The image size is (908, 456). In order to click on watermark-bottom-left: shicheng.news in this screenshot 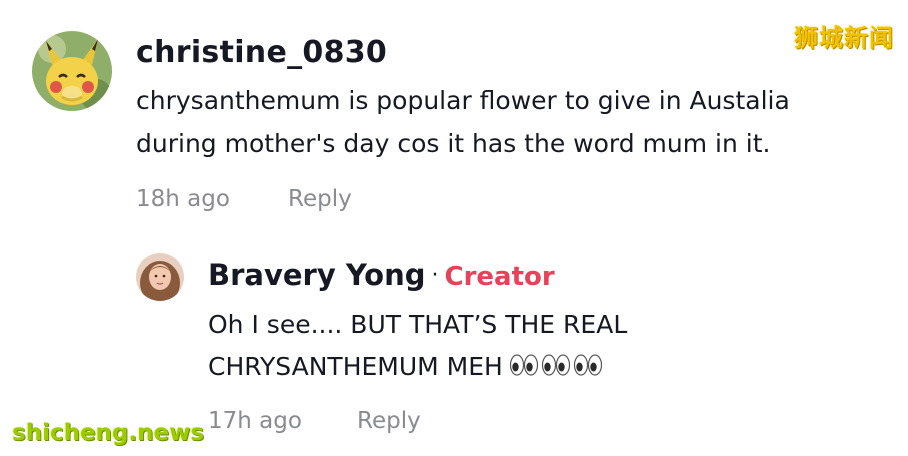, I will do `click(108, 433)`.